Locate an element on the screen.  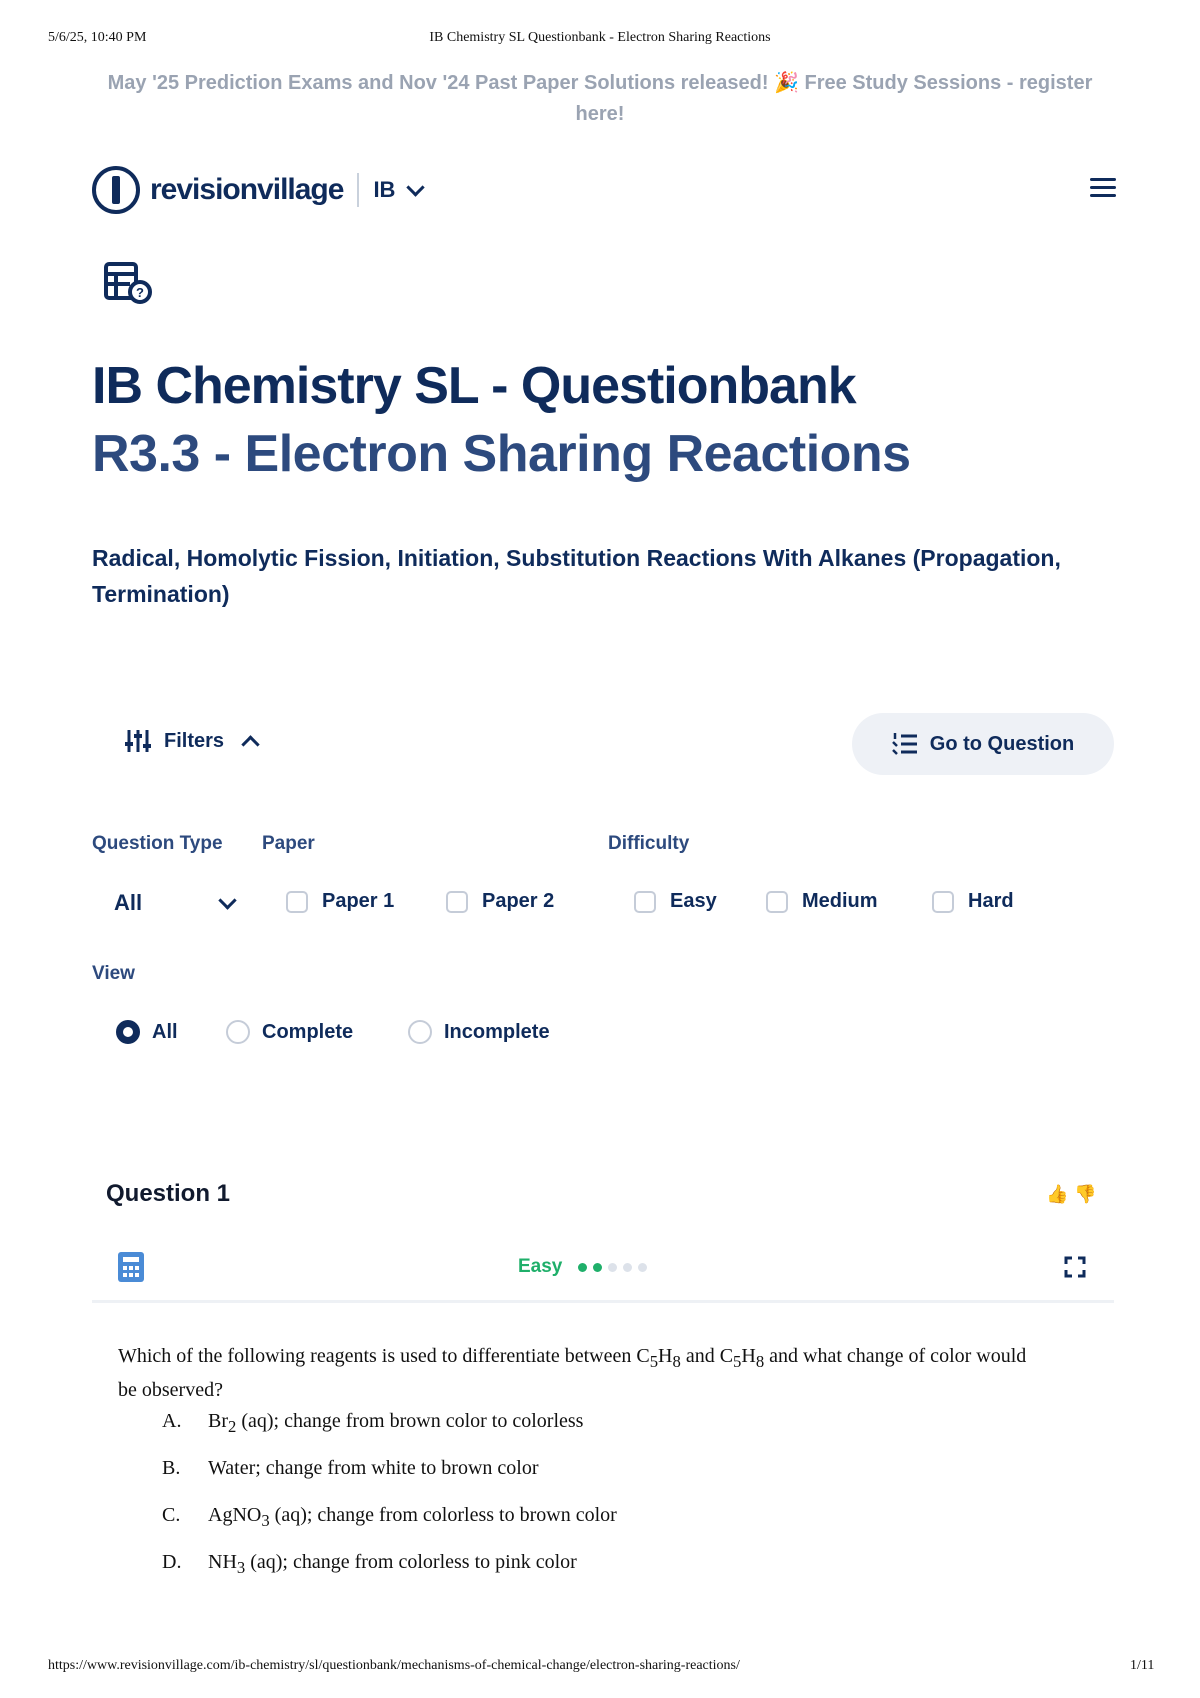
medium-checkbox: Medium is located at coordinates (822, 901).